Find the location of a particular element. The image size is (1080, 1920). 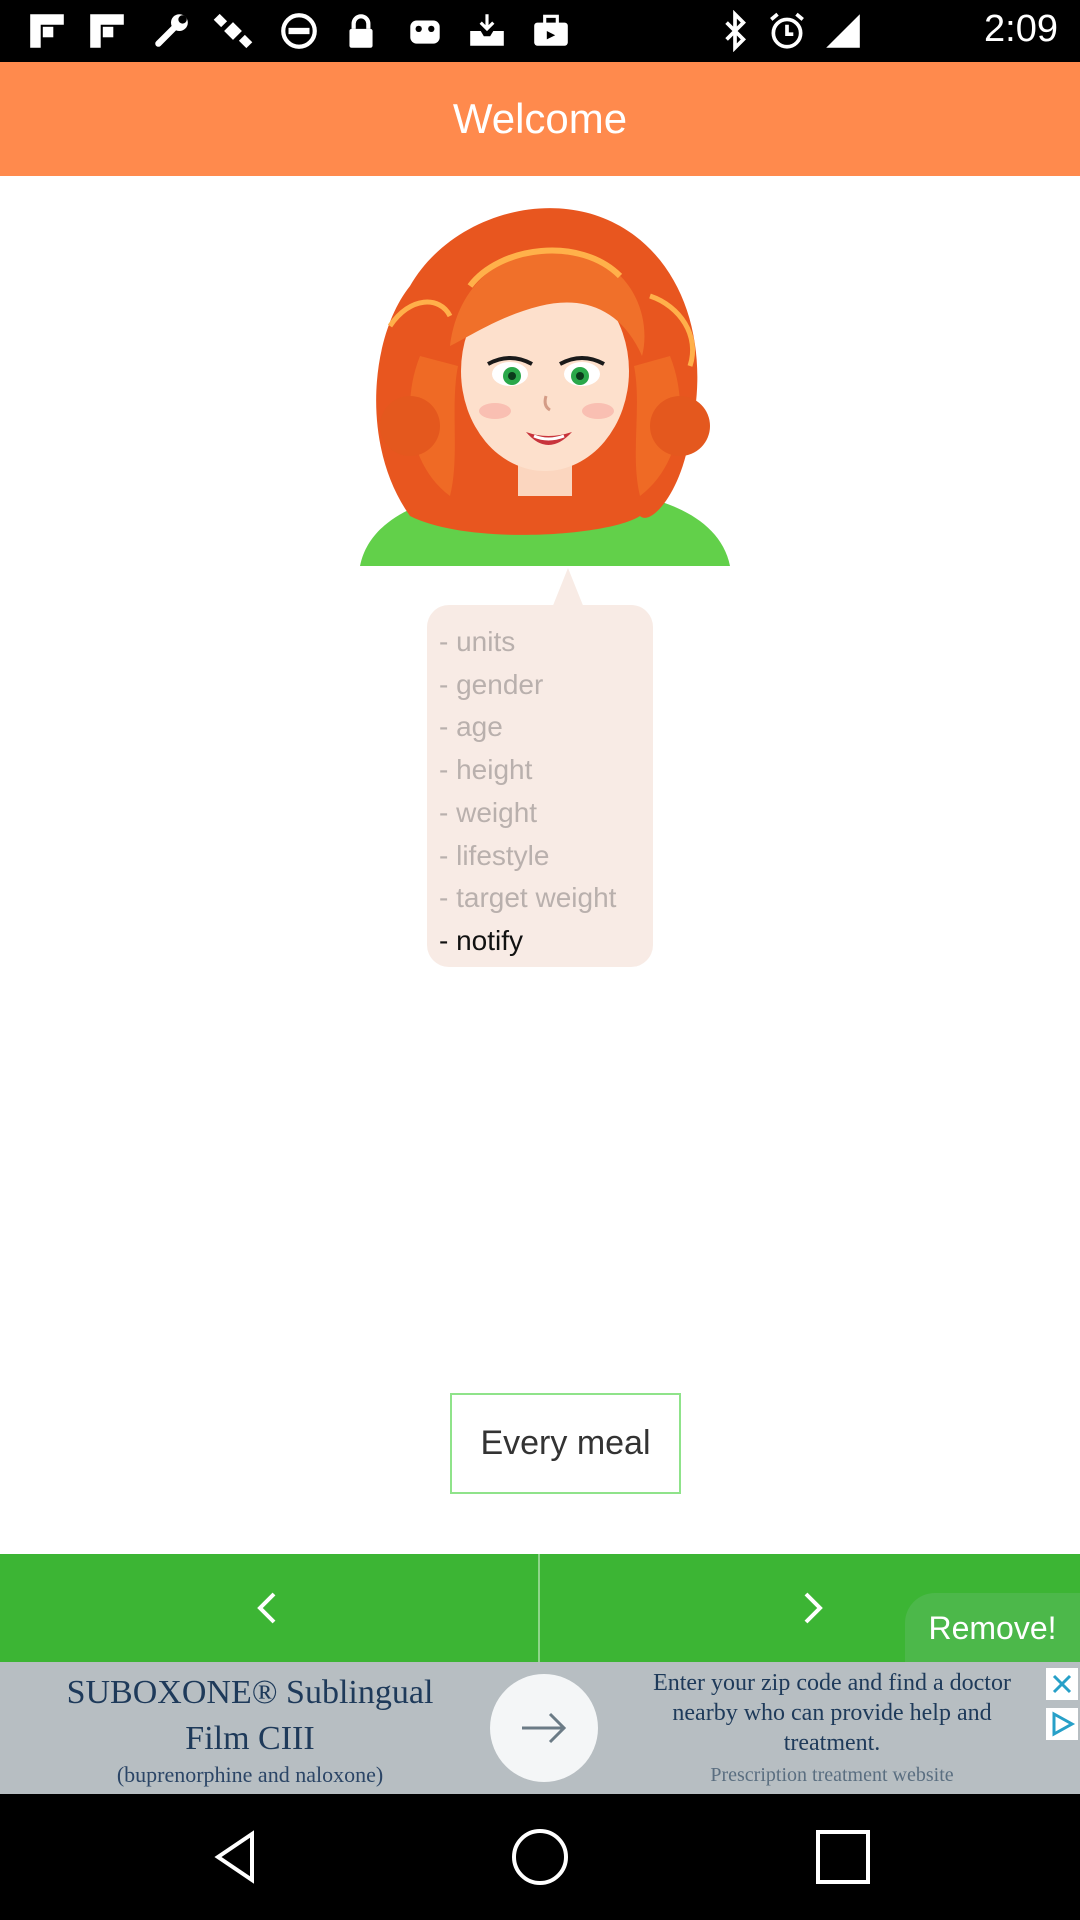

wrench-icon is located at coordinates (171, 30).